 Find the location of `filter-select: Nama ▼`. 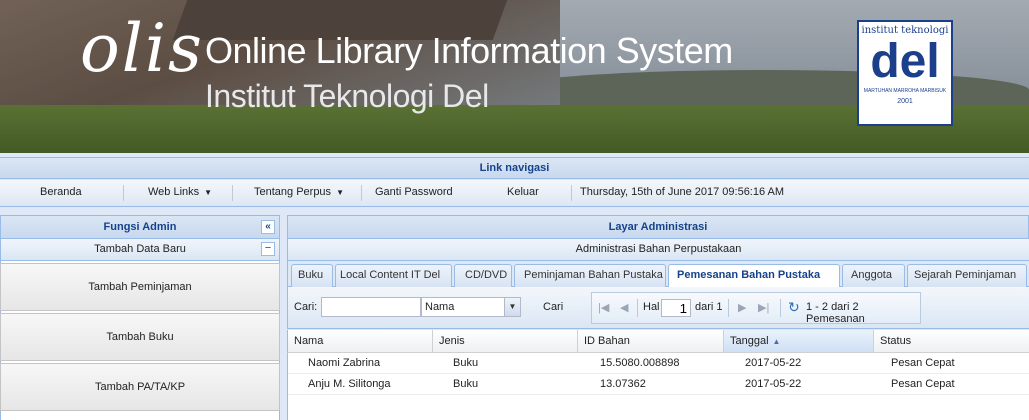

filter-select: Nama ▼ is located at coordinates (471, 307).